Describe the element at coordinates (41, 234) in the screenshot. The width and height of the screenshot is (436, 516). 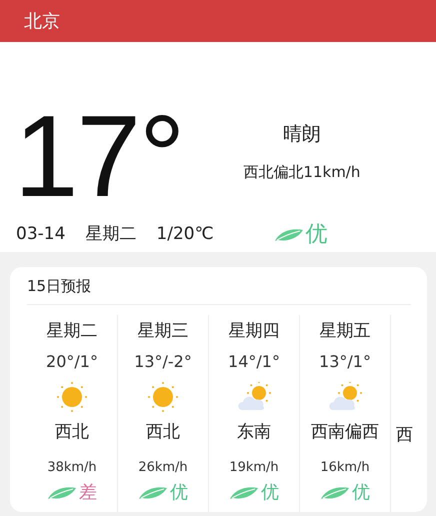
I see `date-label: 03-14` at that location.